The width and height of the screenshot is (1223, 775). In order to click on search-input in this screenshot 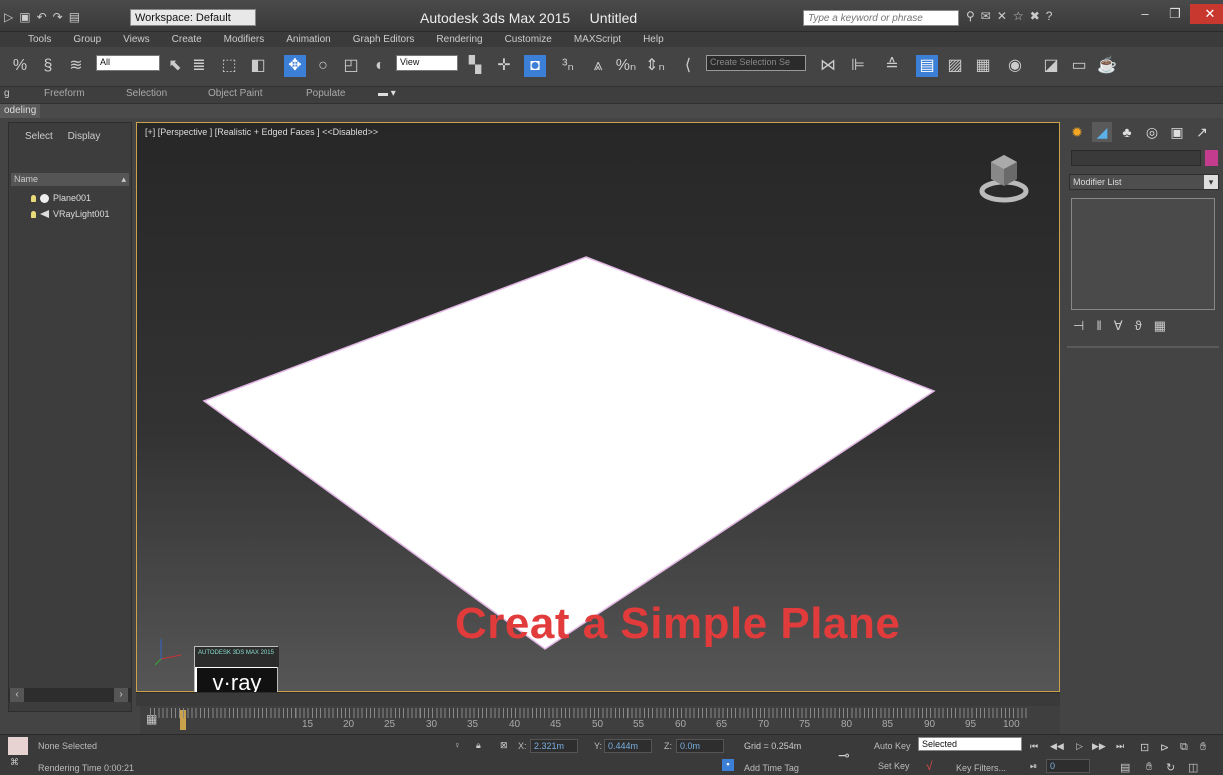, I will do `click(881, 18)`.